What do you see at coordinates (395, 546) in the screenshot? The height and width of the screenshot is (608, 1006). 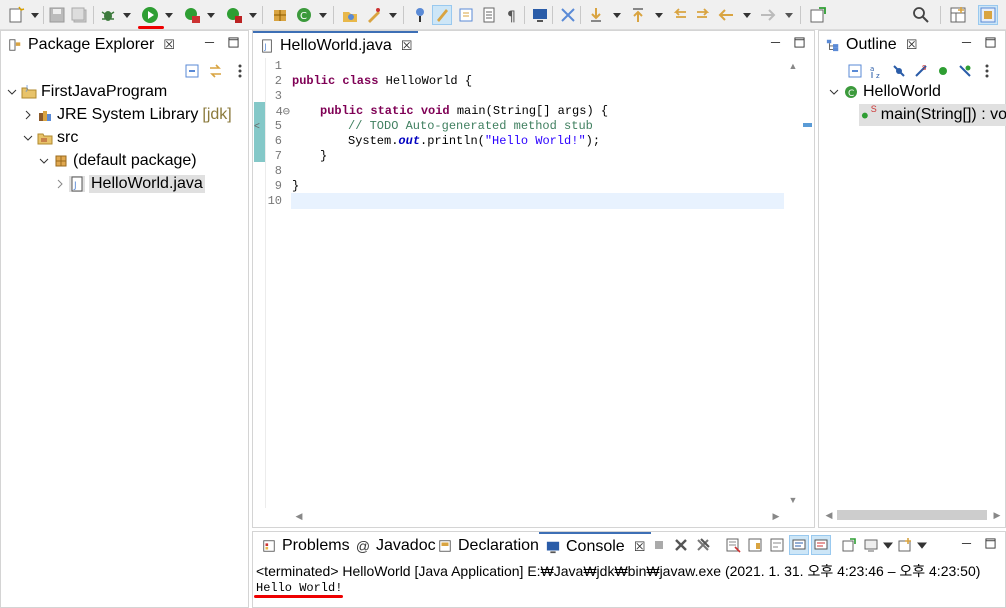 I see `tab-javadoc: @ Javadoc` at bounding box center [395, 546].